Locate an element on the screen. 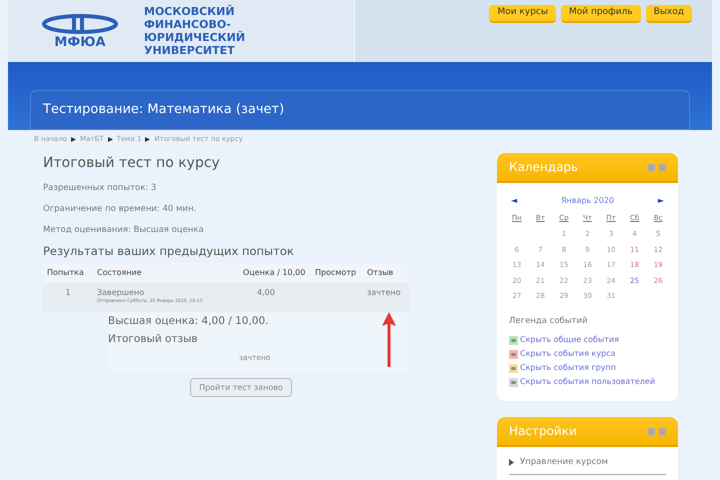 This screenshot has width=720, height=480. quiz-info: Ограничение по времени: 40 мин. is located at coordinates (120, 209).